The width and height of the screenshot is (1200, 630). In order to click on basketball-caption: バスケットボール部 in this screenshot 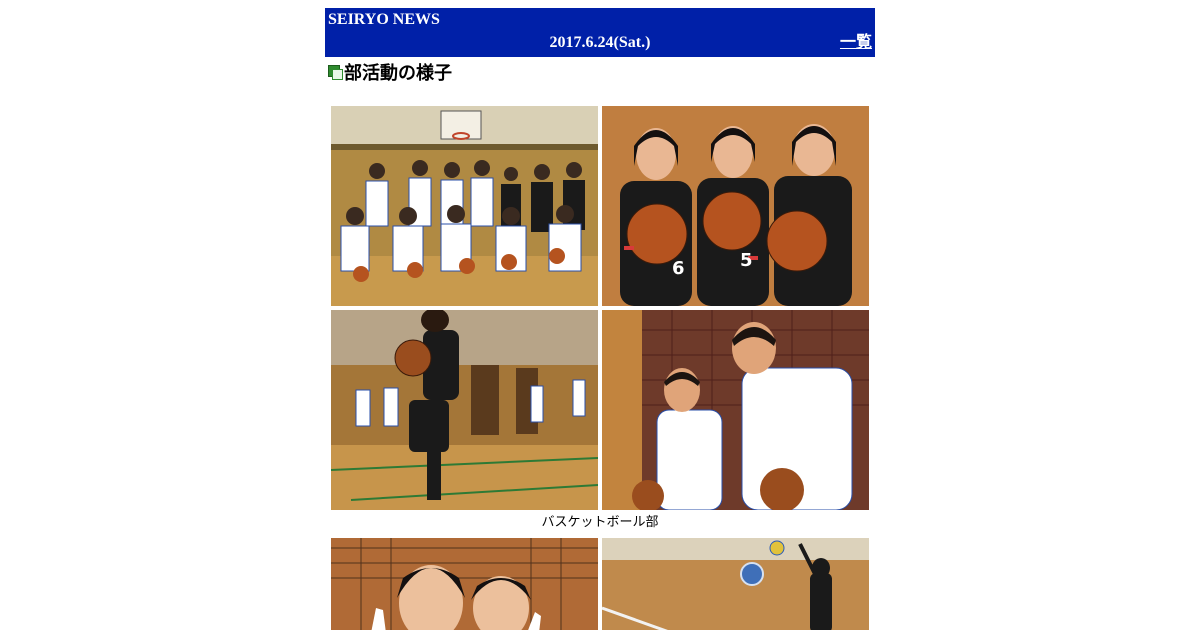, I will do `click(600, 522)`.